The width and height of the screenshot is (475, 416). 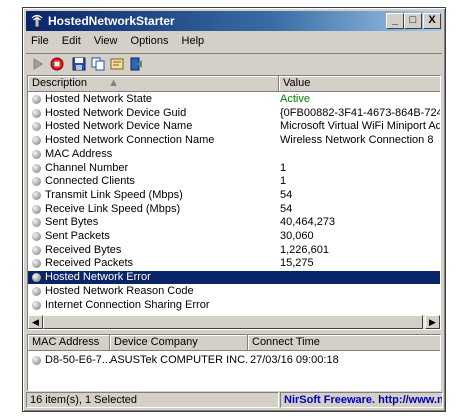 I want to click on nirsoft-link: NirSoft Freeware. http://www.nir, so click(x=361, y=400).